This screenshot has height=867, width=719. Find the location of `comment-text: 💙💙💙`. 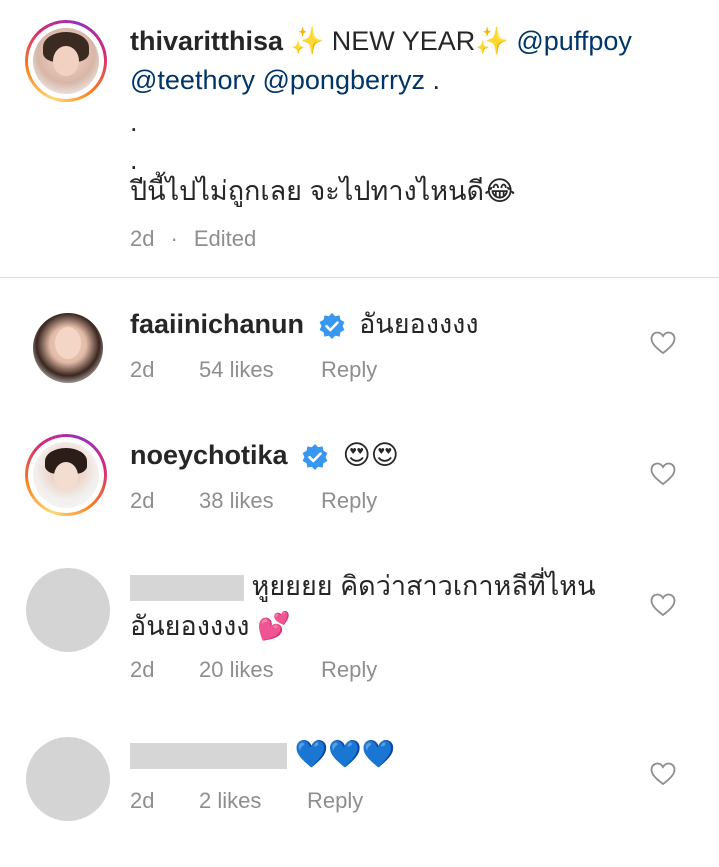

comment-text: 💙💙💙 is located at coordinates (262, 754).